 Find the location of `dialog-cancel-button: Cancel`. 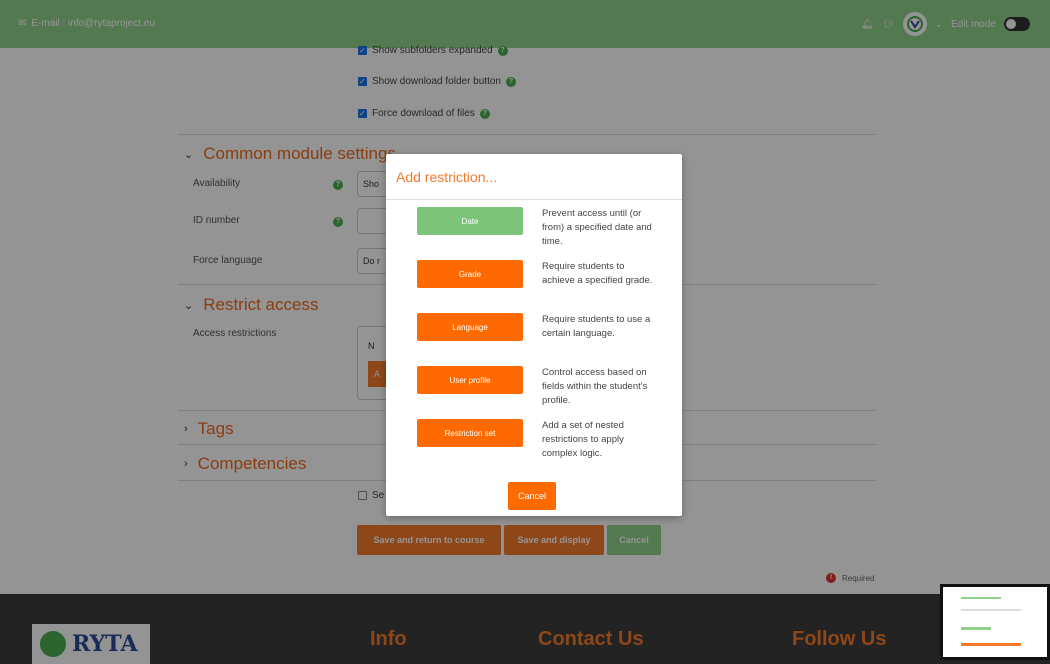

dialog-cancel-button: Cancel is located at coordinates (532, 496).